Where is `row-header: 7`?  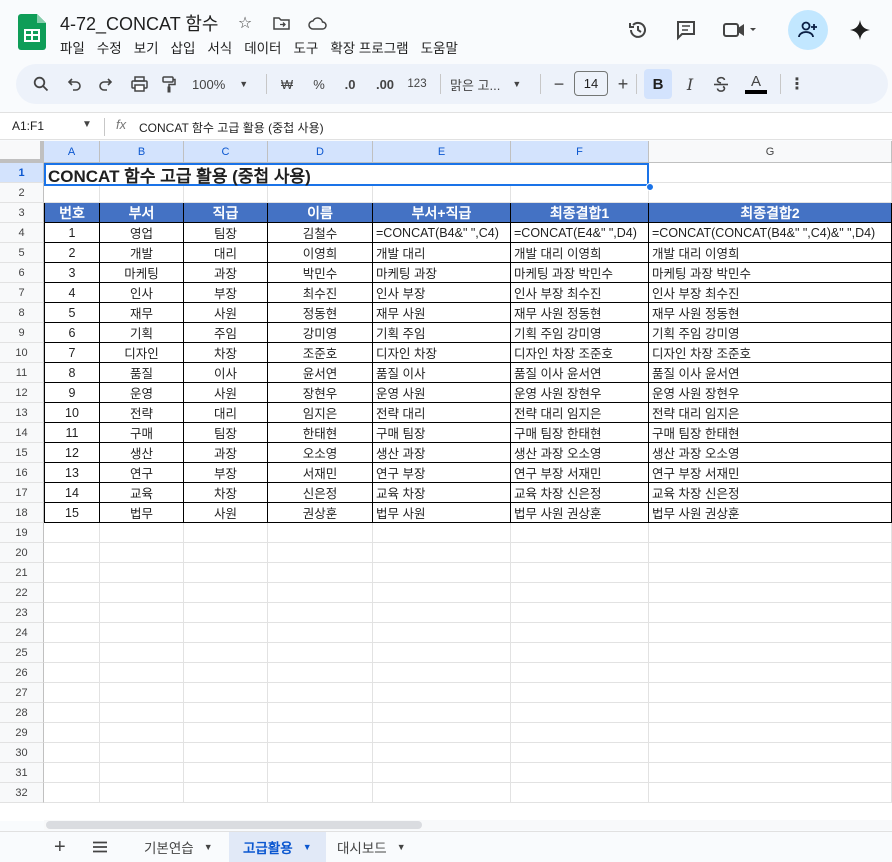
row-header: 7 is located at coordinates (22, 293).